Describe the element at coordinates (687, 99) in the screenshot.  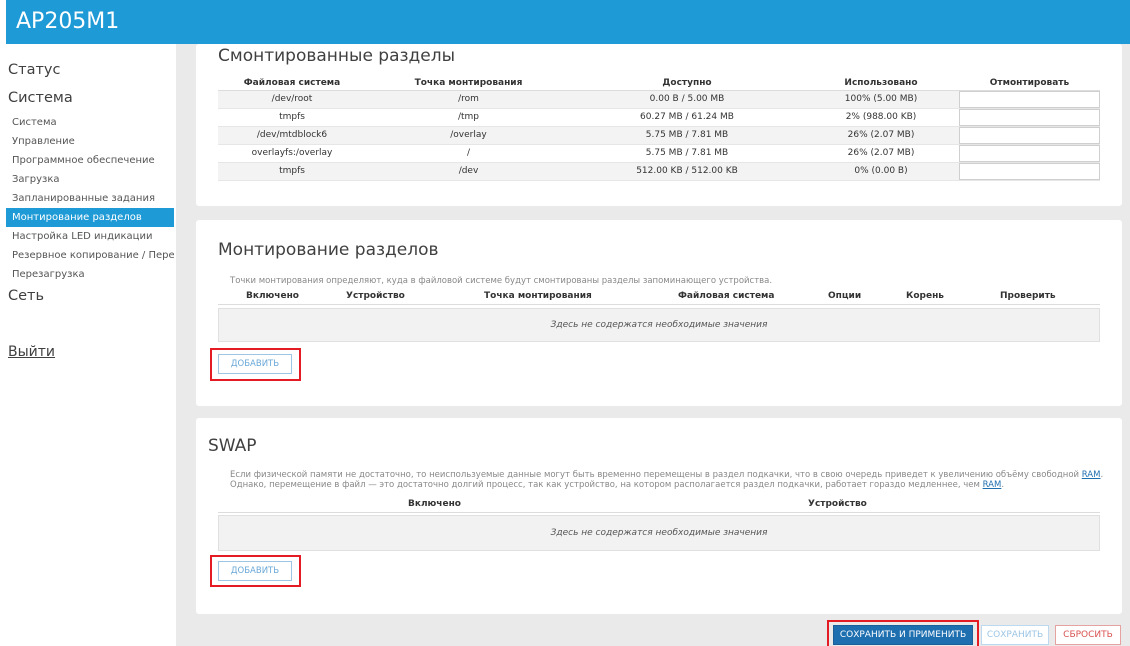
I see `table-cell: 0.00 B / 5.00 MB` at that location.